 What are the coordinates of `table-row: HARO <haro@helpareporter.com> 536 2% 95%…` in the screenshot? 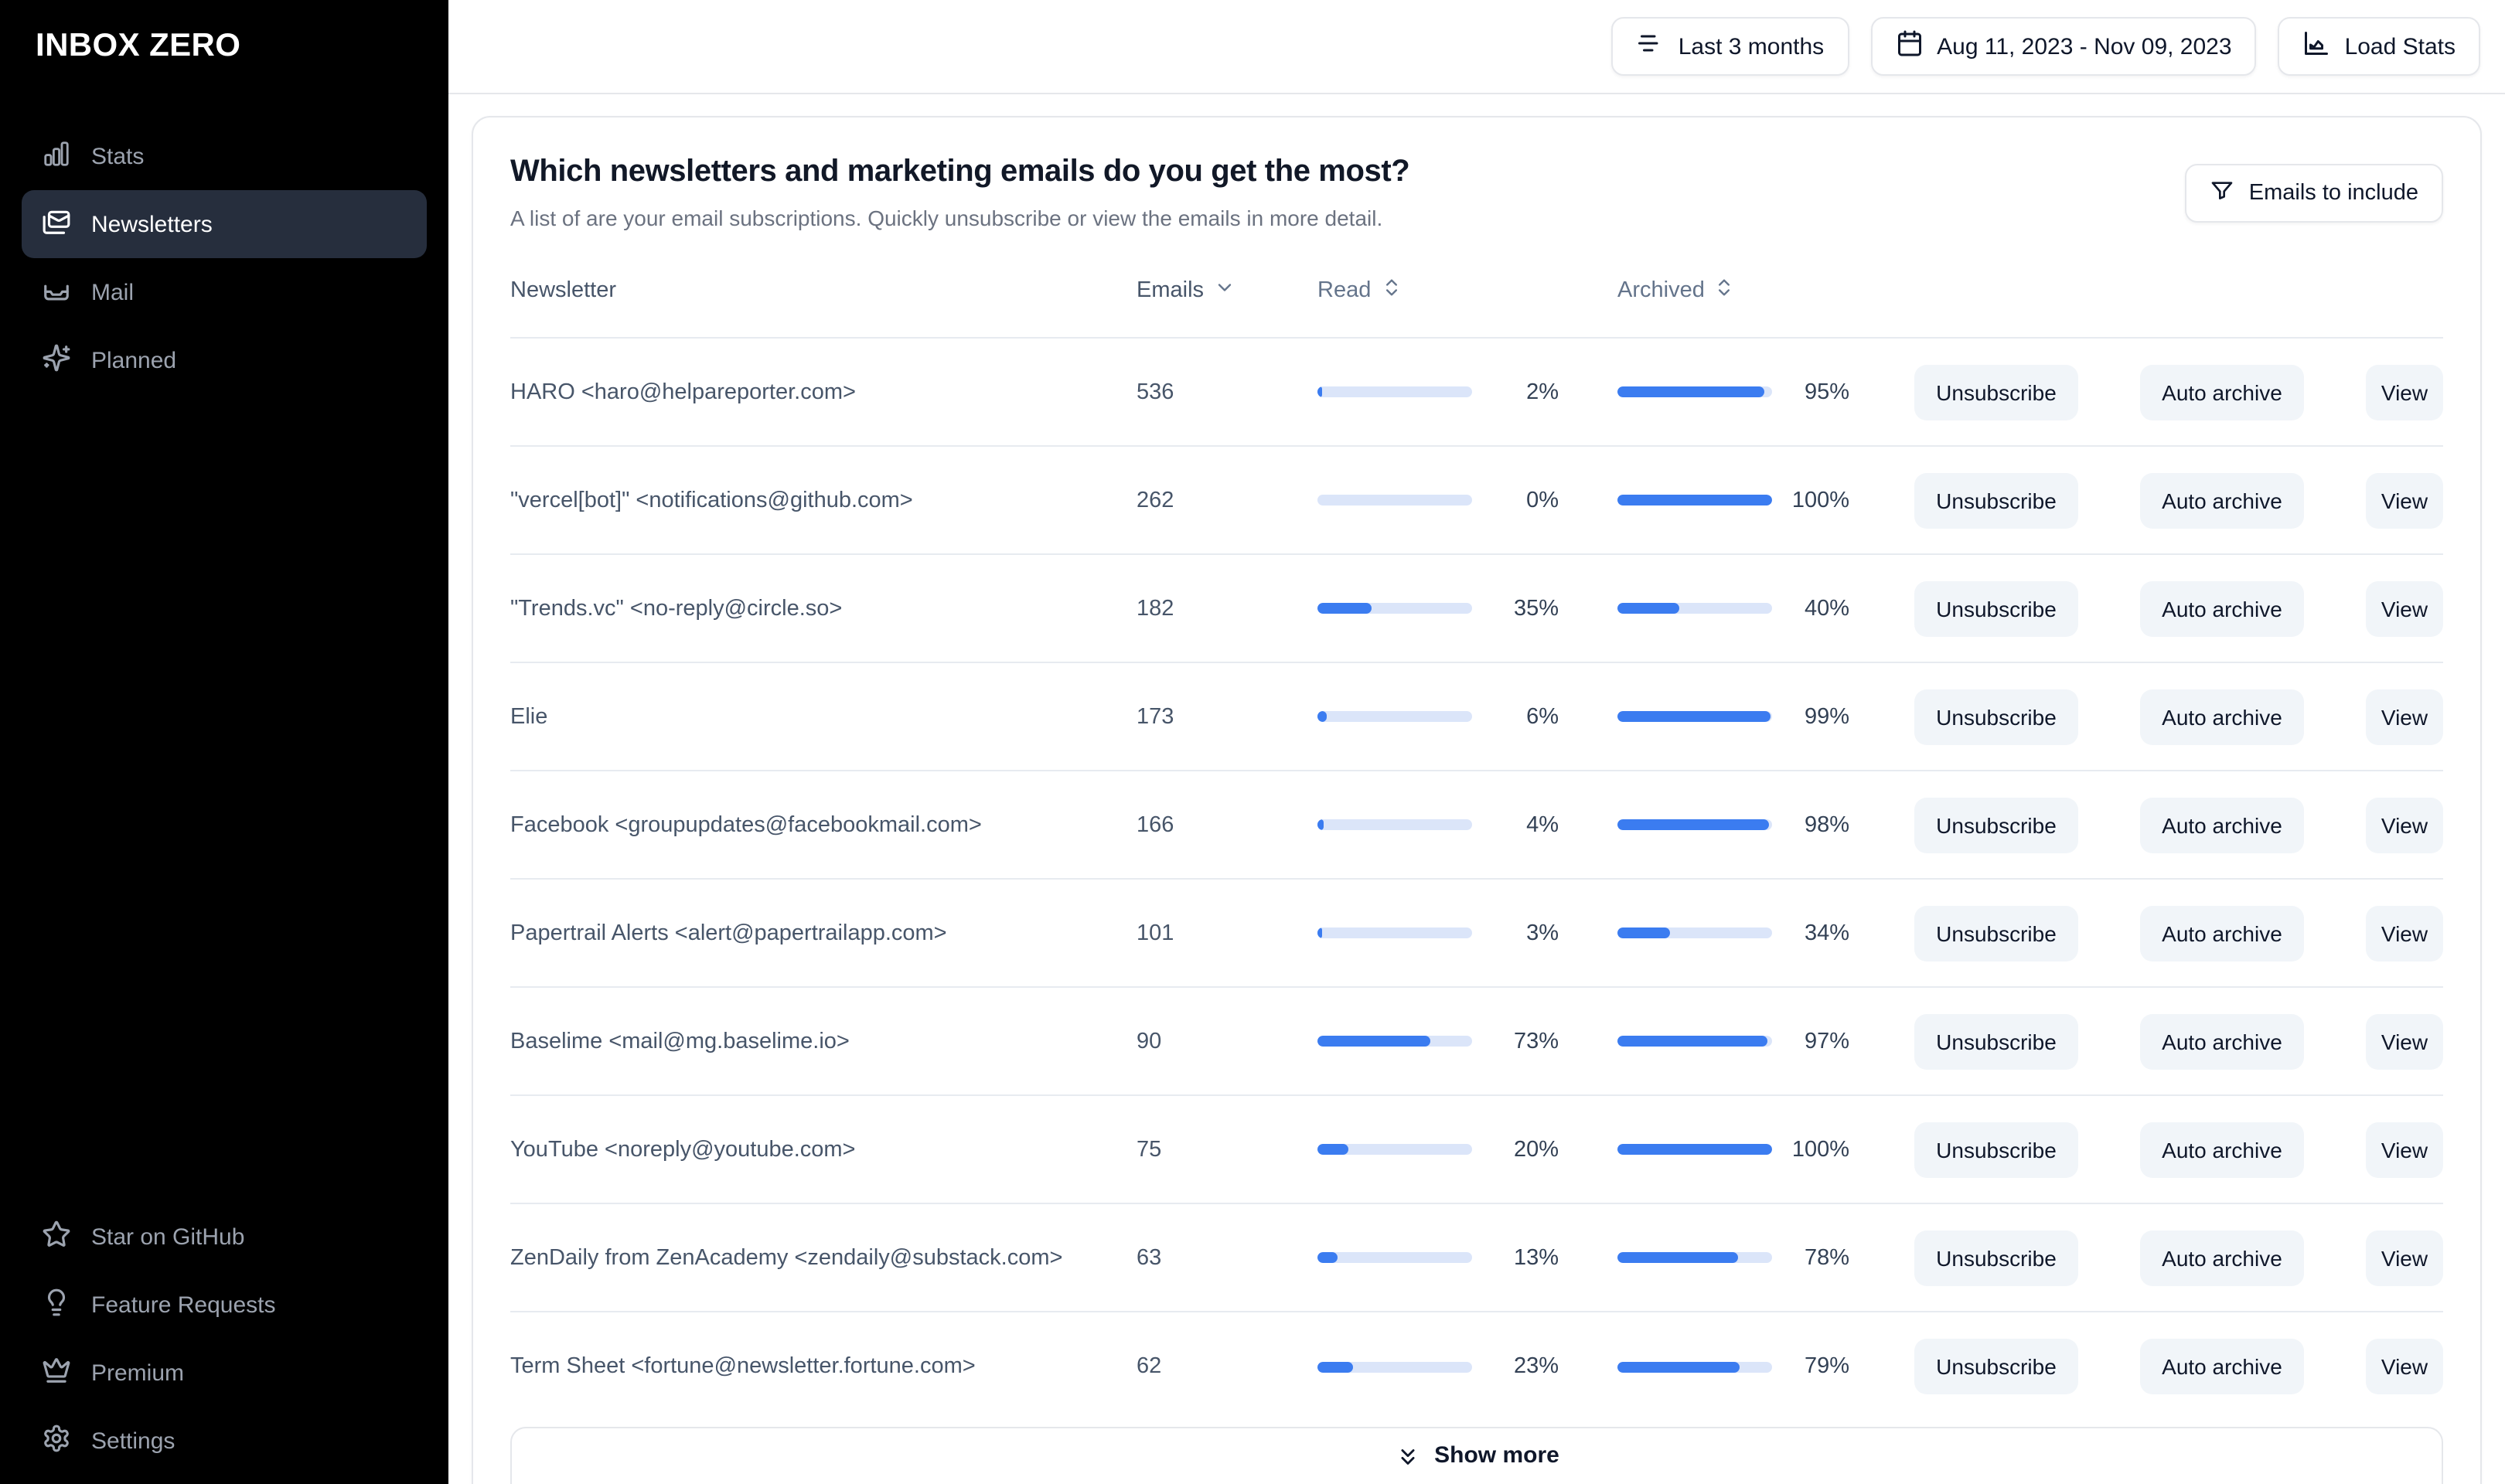 It's located at (1476, 393).